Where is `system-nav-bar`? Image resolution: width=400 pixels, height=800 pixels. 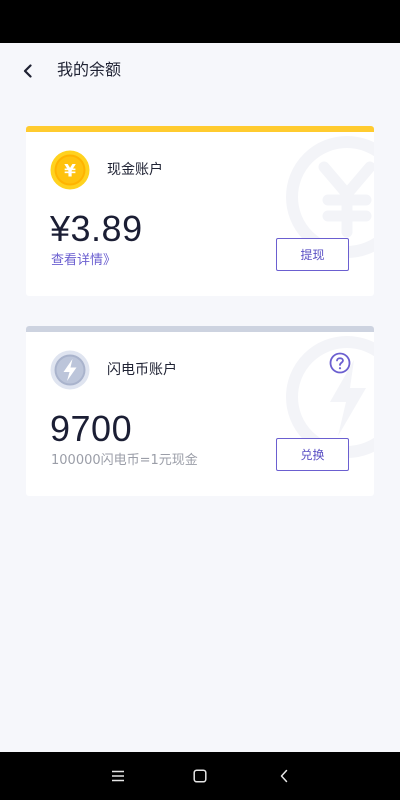 system-nav-bar is located at coordinates (200, 776).